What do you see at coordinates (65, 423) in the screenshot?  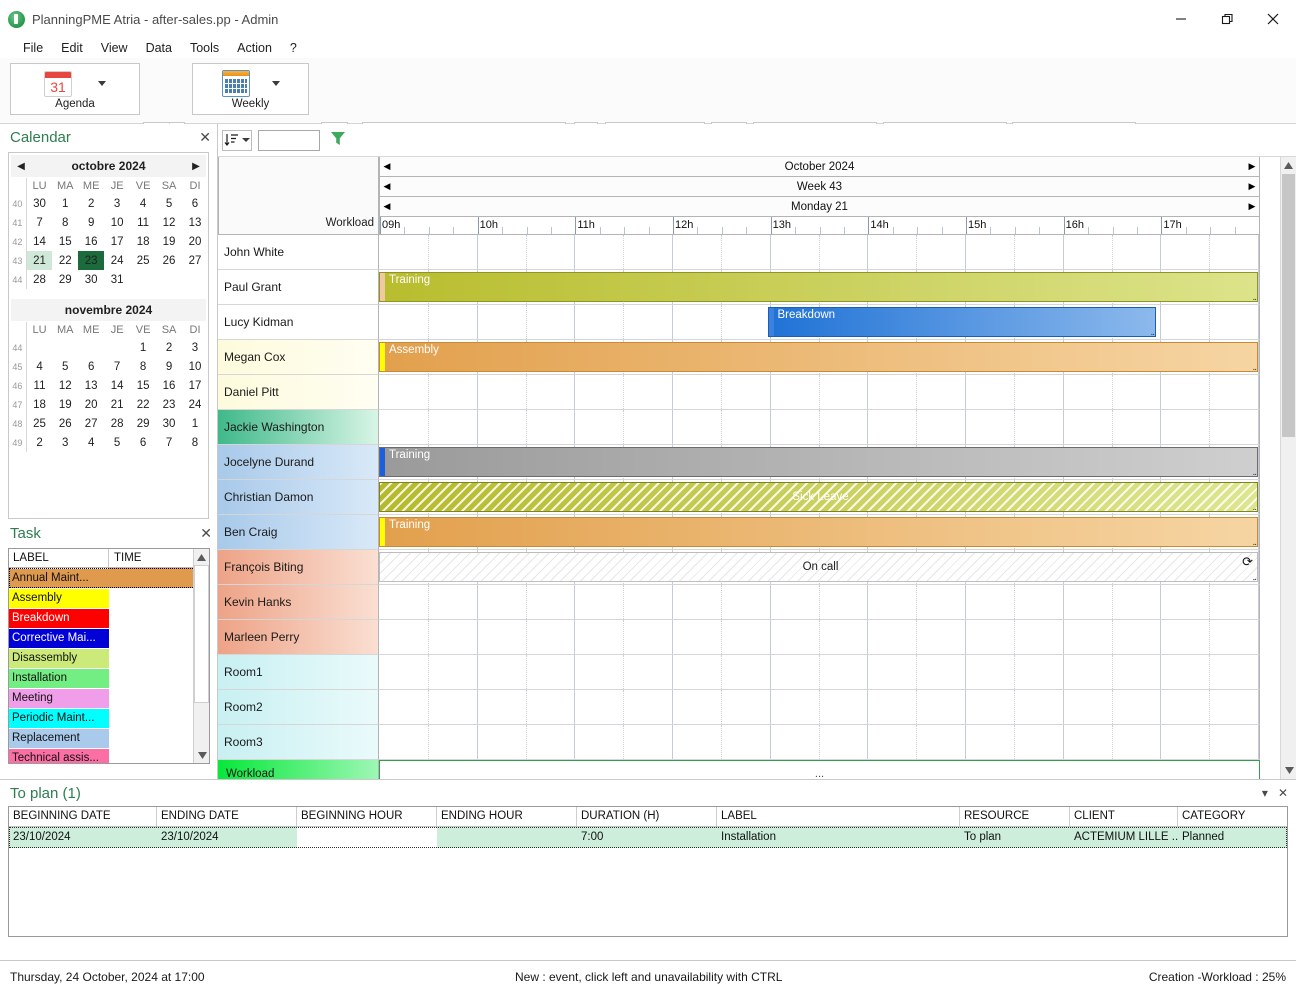 I see `calendar-day: 26` at bounding box center [65, 423].